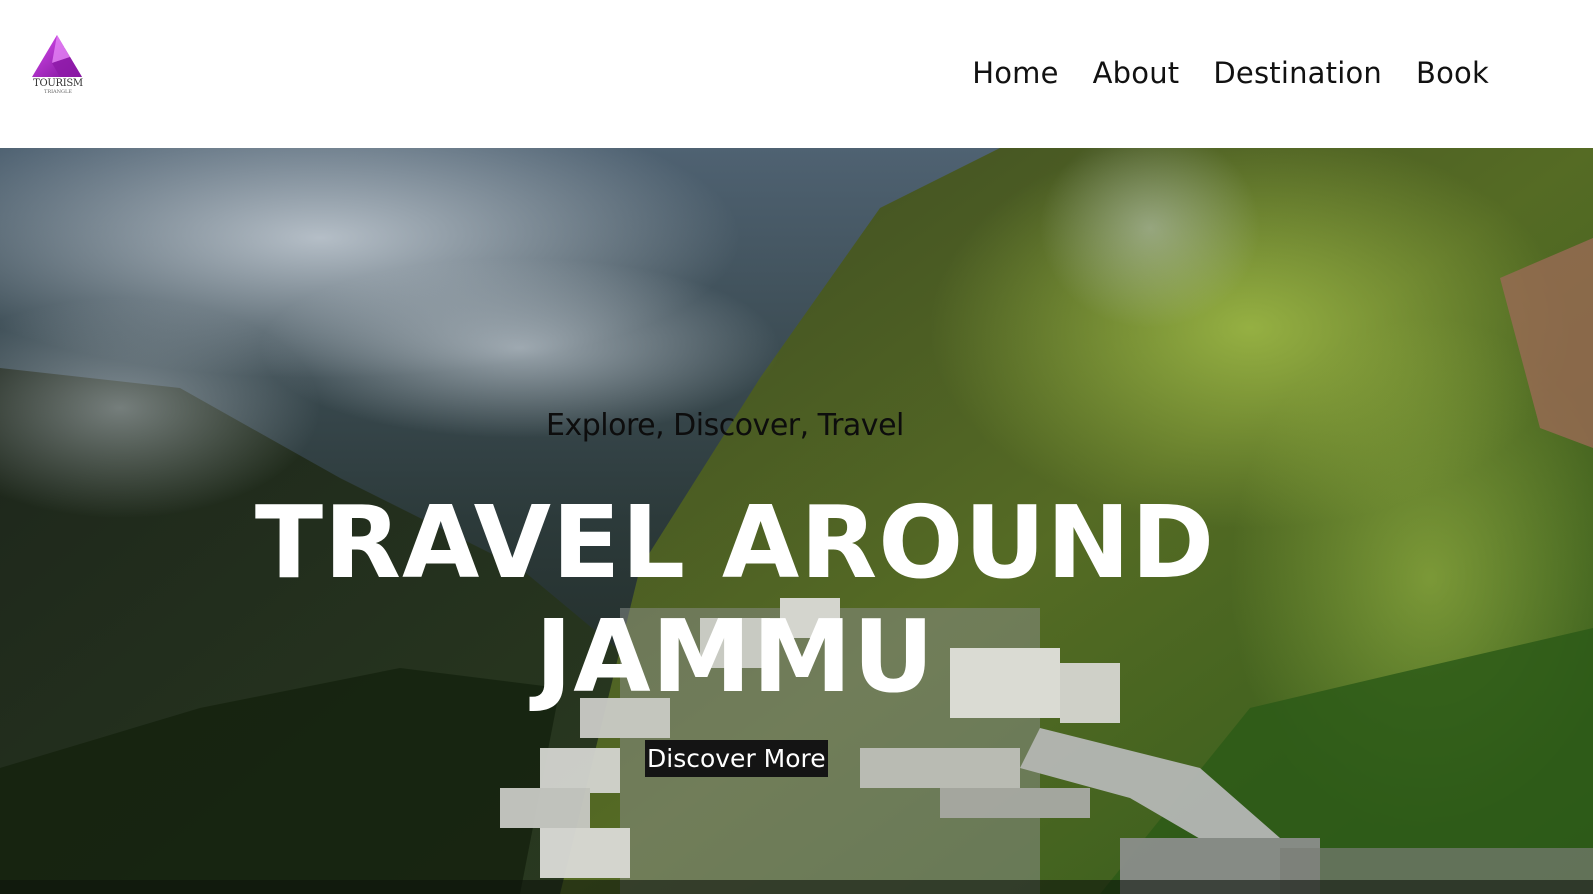 The image size is (1593, 894). I want to click on discover-more-button: Discover More, so click(736, 758).